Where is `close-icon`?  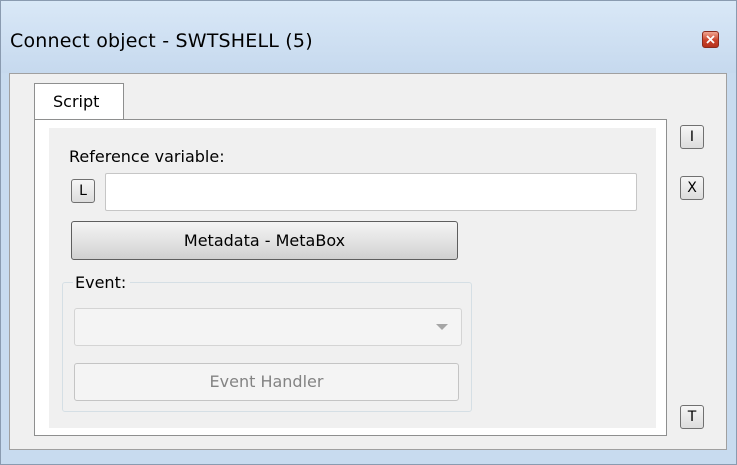 close-icon is located at coordinates (710, 39).